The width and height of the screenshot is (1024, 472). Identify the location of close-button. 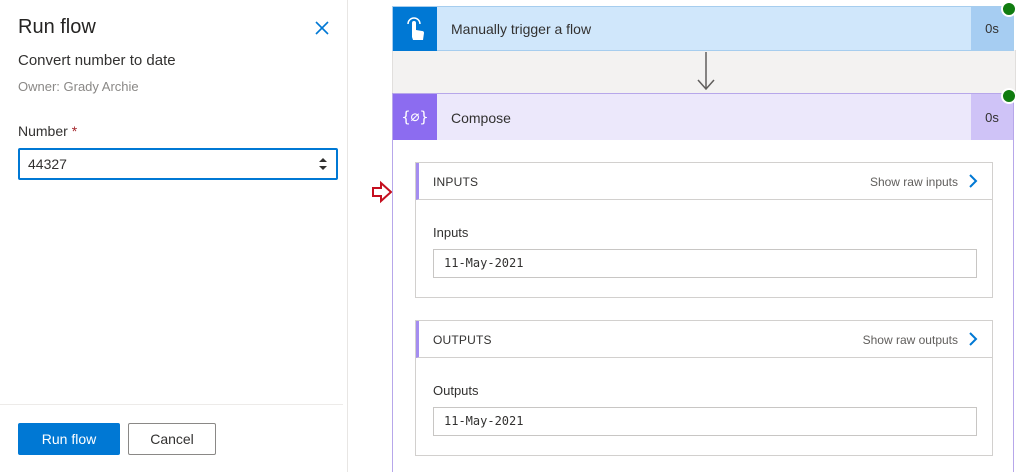
(322, 28).